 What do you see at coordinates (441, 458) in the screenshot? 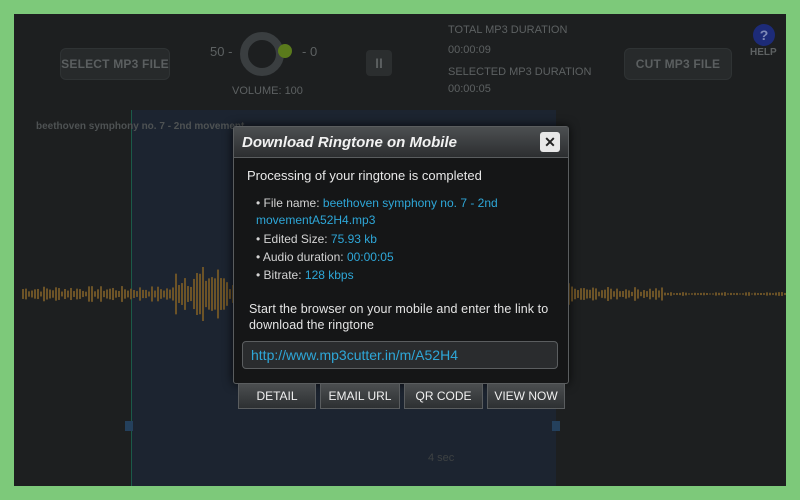
I see `time-marker-label: 4 sec` at bounding box center [441, 458].